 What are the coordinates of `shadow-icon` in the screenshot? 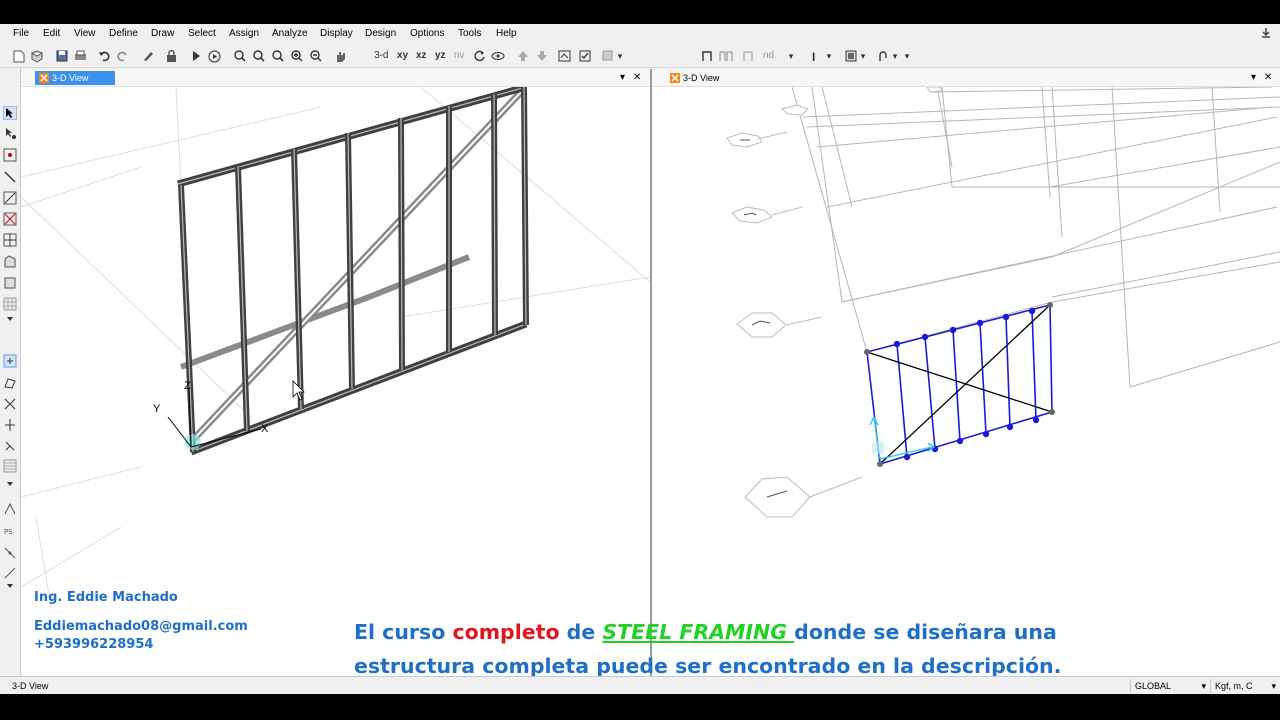 It's located at (608, 56).